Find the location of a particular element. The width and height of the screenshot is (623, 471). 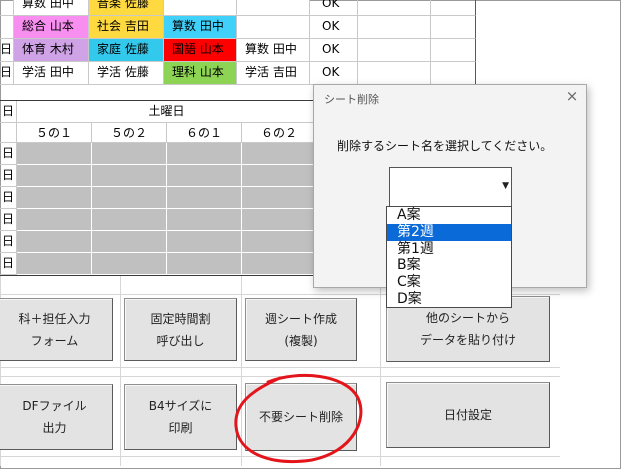

day-header: 土曜日 is located at coordinates (167, 112).